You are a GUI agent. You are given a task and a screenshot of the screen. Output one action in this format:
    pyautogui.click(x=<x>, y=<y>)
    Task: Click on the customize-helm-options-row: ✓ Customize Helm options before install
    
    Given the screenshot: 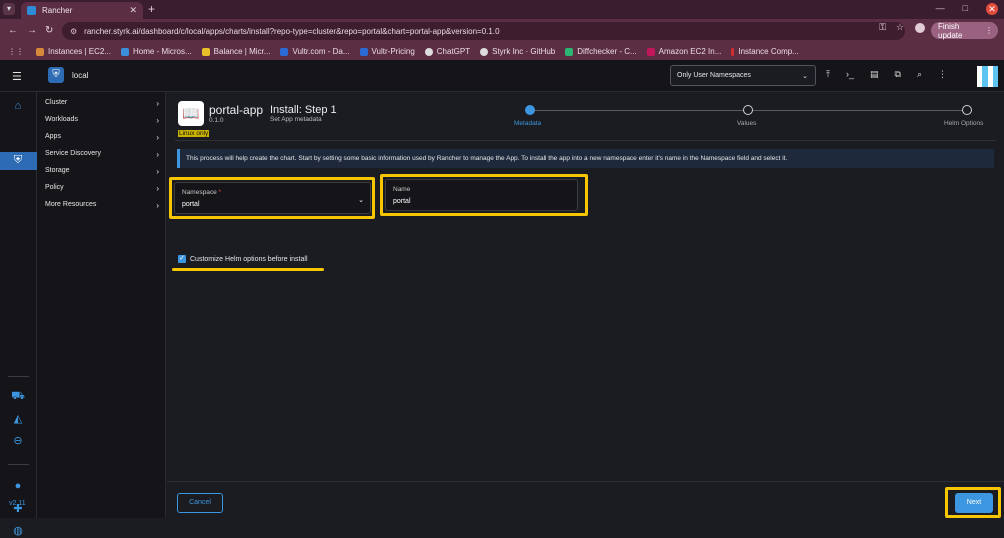 What is the action you would take?
    pyautogui.click(x=243, y=259)
    